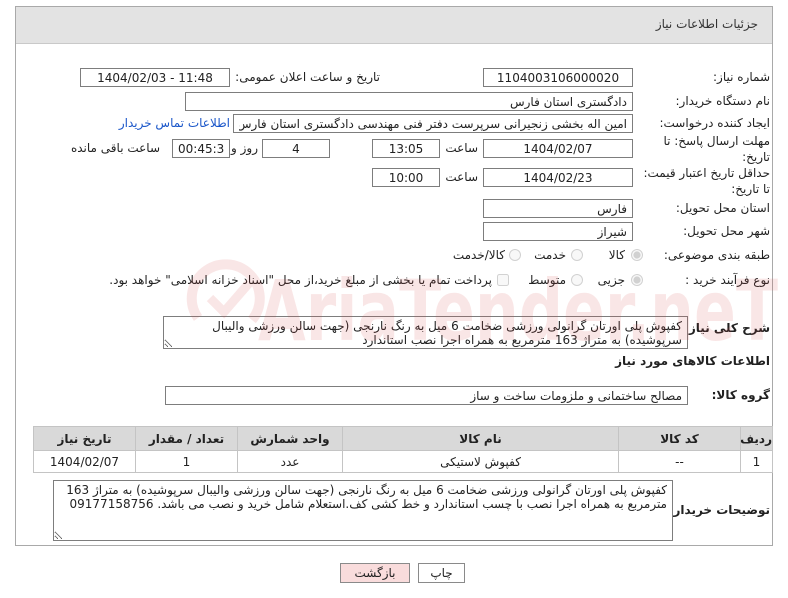  What do you see at coordinates (577, 255) in the screenshot?
I see `category-radio-service` at bounding box center [577, 255].